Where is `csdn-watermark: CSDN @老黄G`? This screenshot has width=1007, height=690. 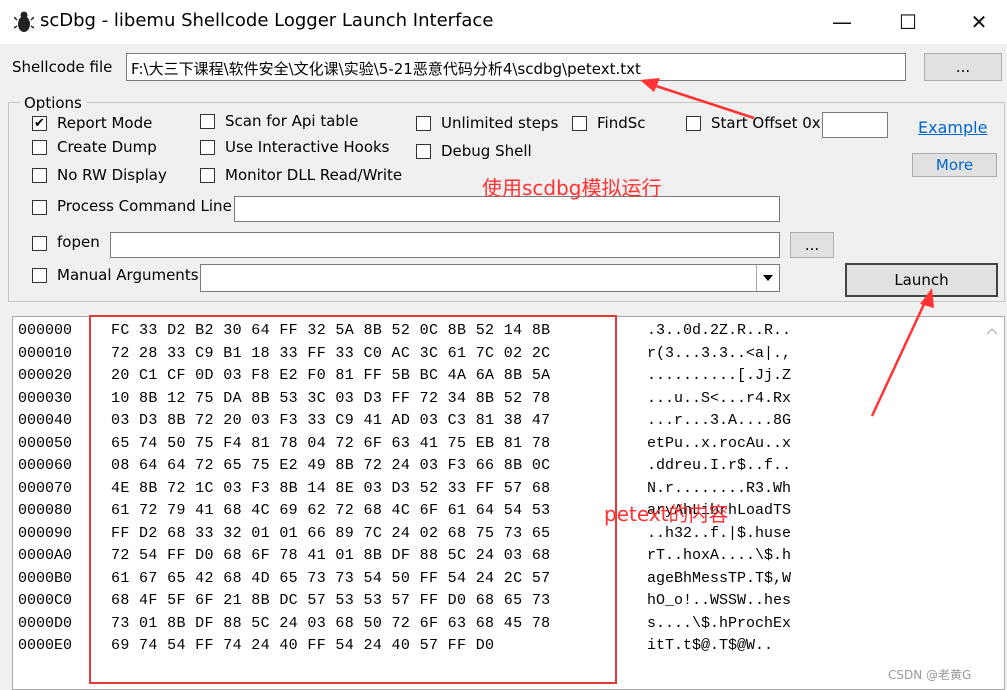
csdn-watermark: CSDN @老黄G is located at coordinates (930, 675).